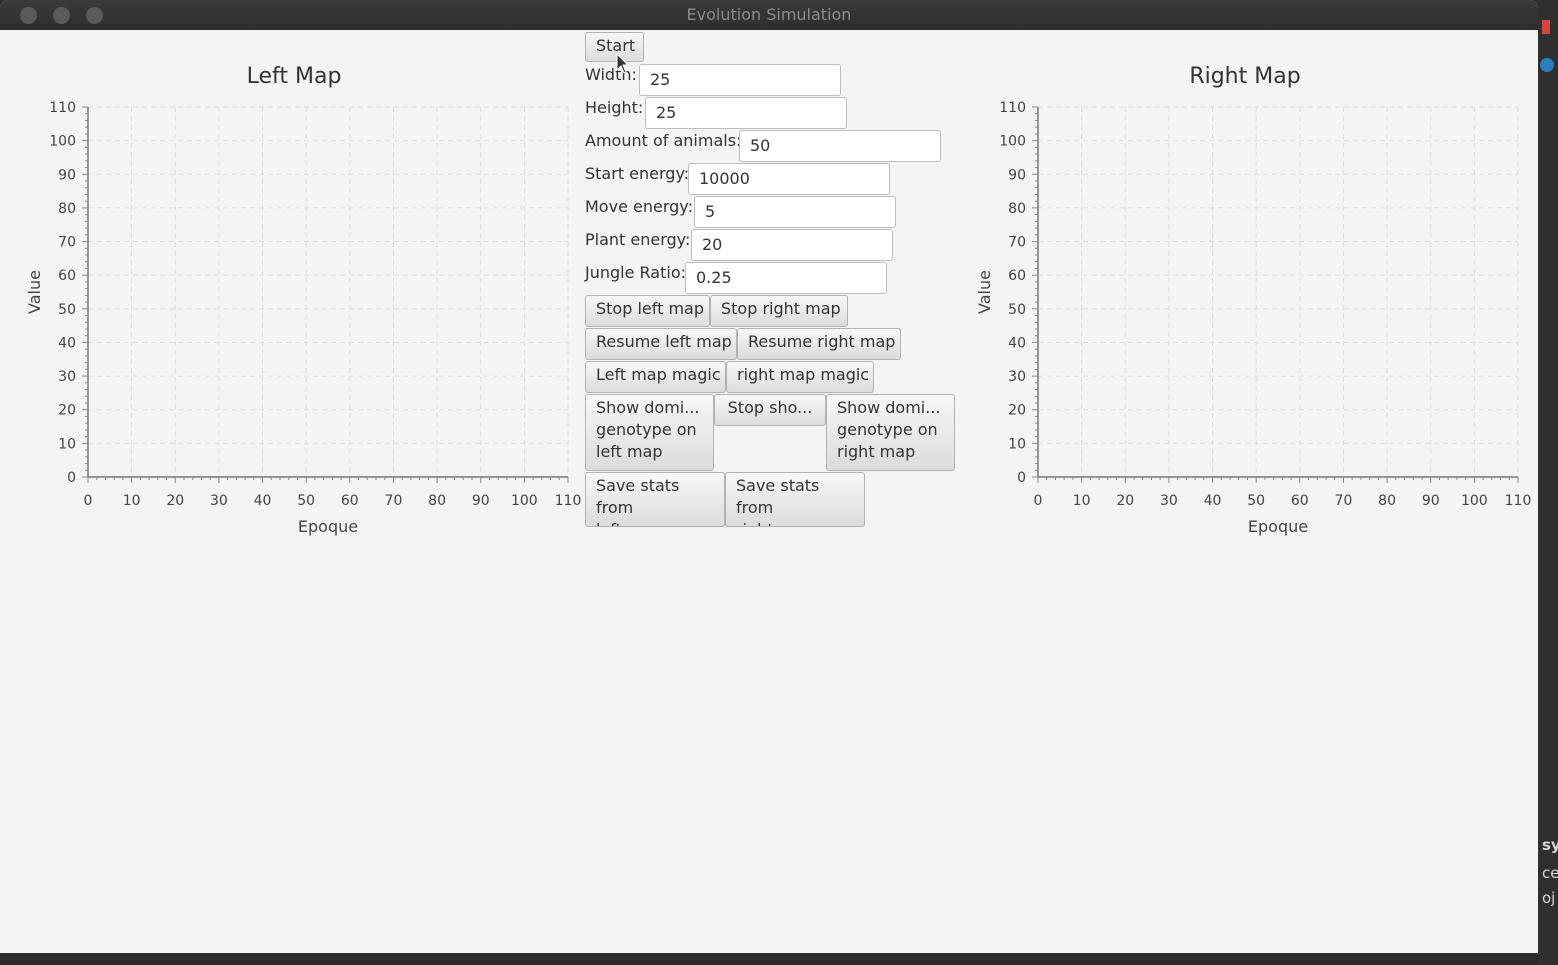 The image size is (1558, 965). Describe the element at coordinates (800, 377) in the screenshot. I see `right-map-magic-button: right map magic` at that location.